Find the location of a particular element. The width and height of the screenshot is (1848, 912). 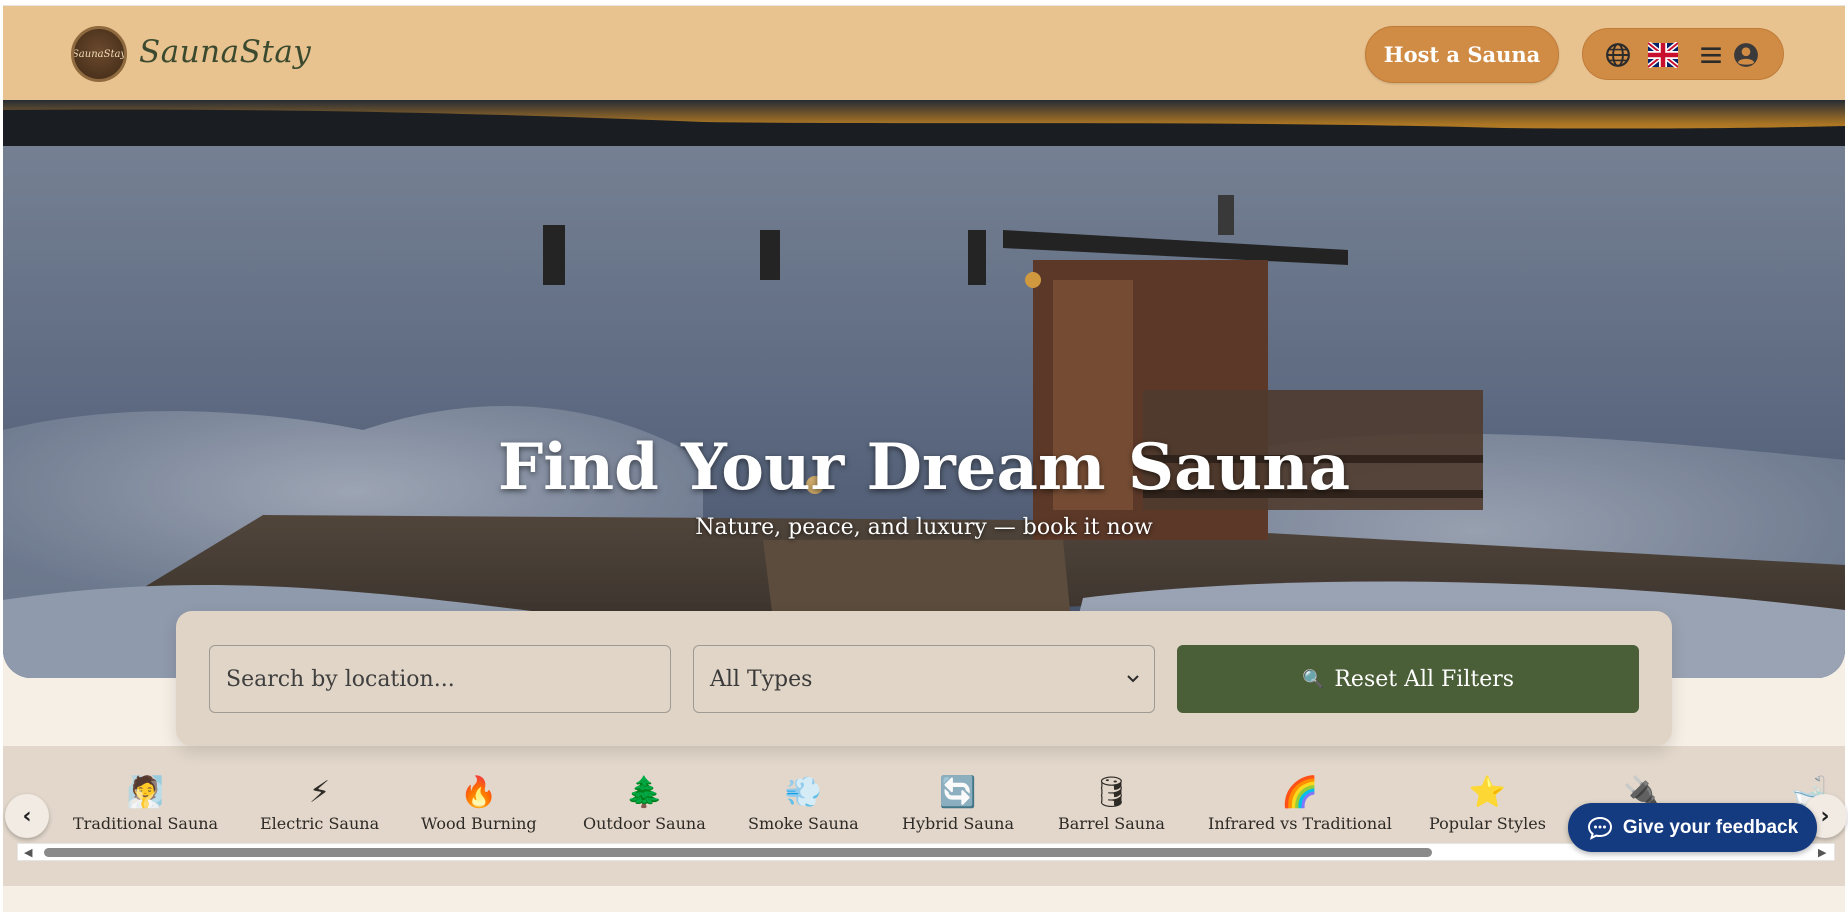

category-infrared-vs-traditional: 🌈 Infrared vs Traditional is located at coordinates (1300, 803).